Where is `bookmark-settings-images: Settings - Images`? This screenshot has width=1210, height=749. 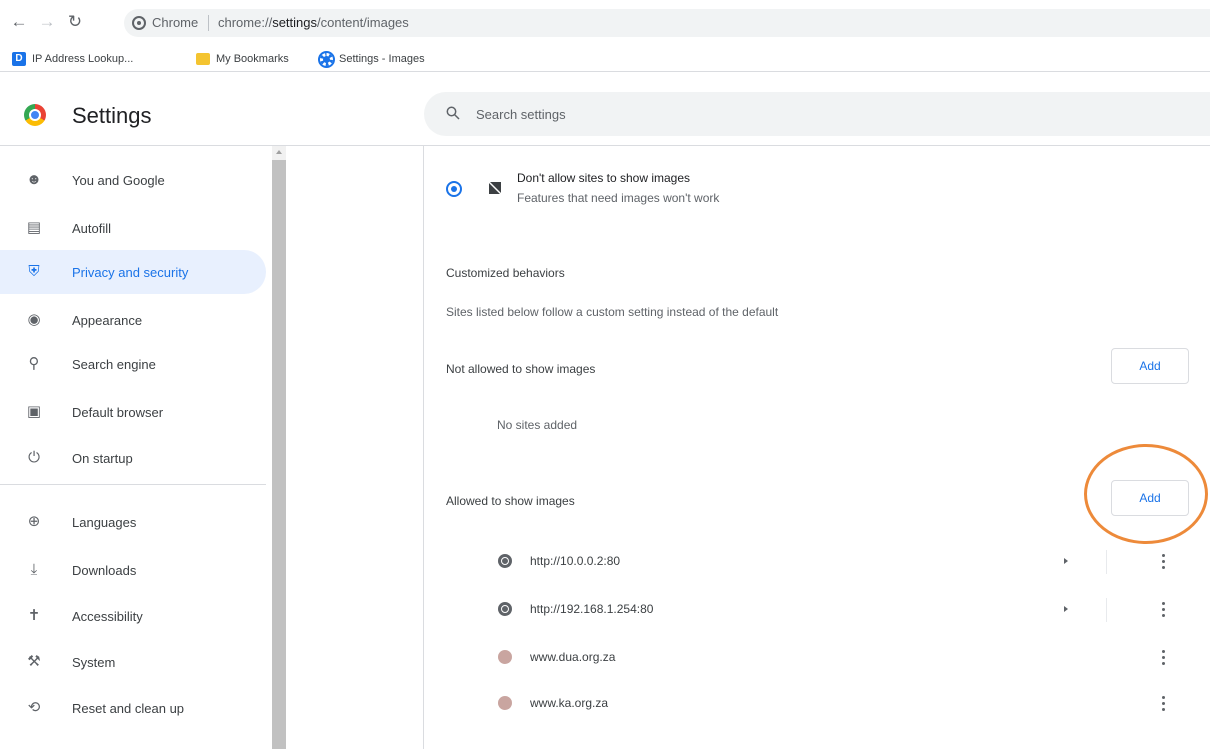
bookmark-settings-images: Settings - Images is located at coordinates (371, 59).